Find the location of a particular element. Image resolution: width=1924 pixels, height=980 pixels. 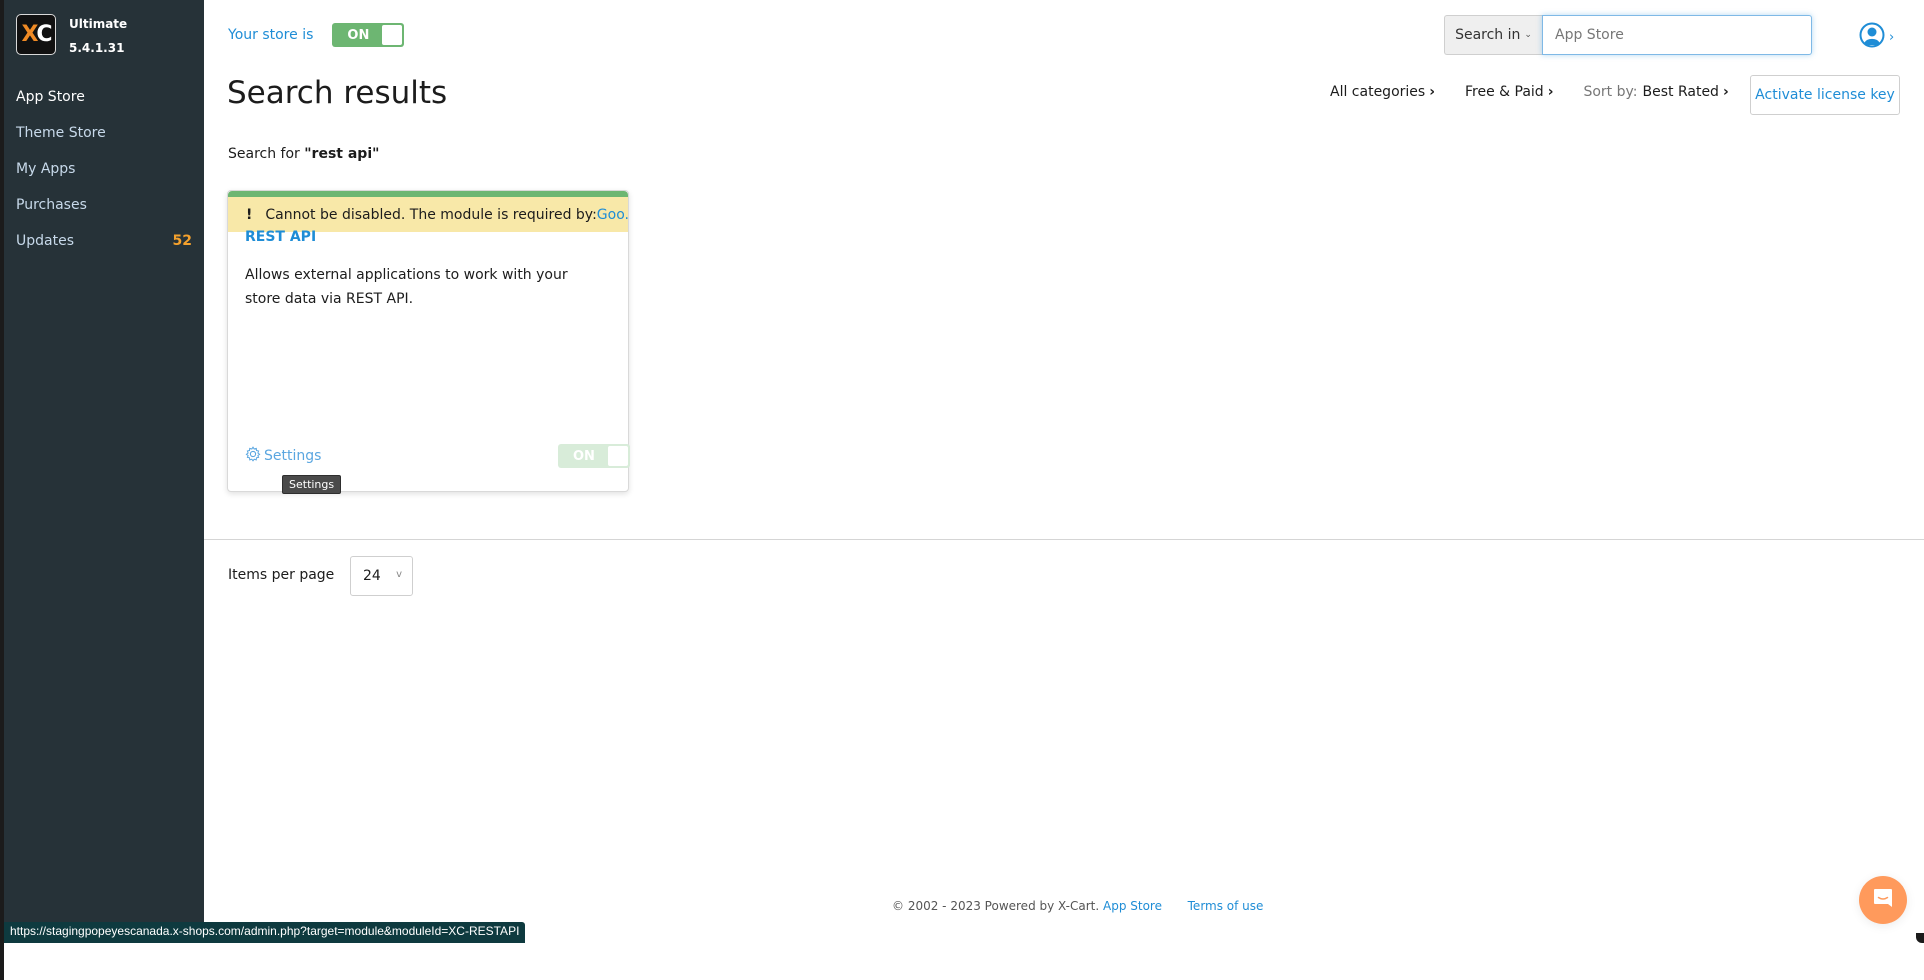

sidebar-item-label: My Apps is located at coordinates (46, 169).